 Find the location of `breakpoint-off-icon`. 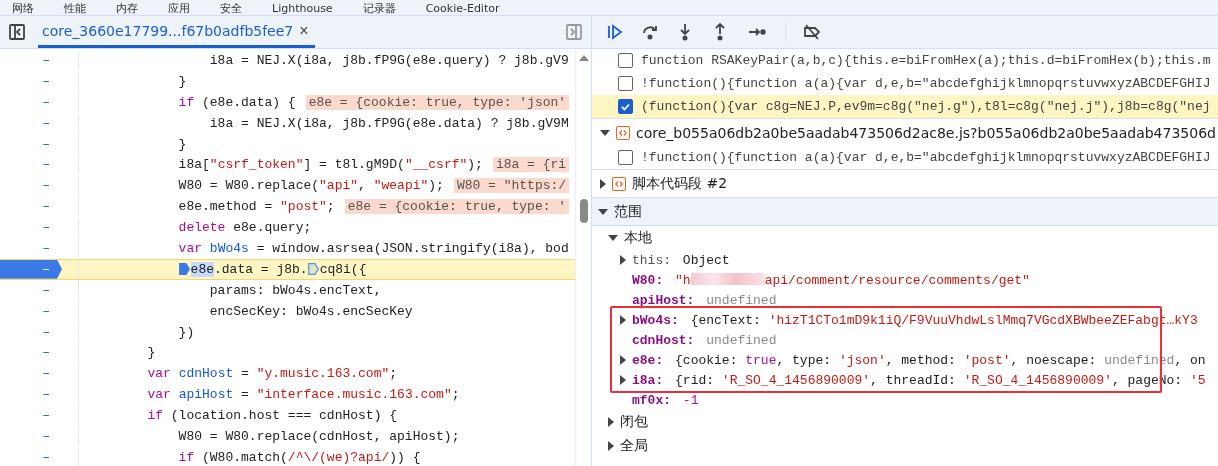

breakpoint-off-icon is located at coordinates (812, 32).